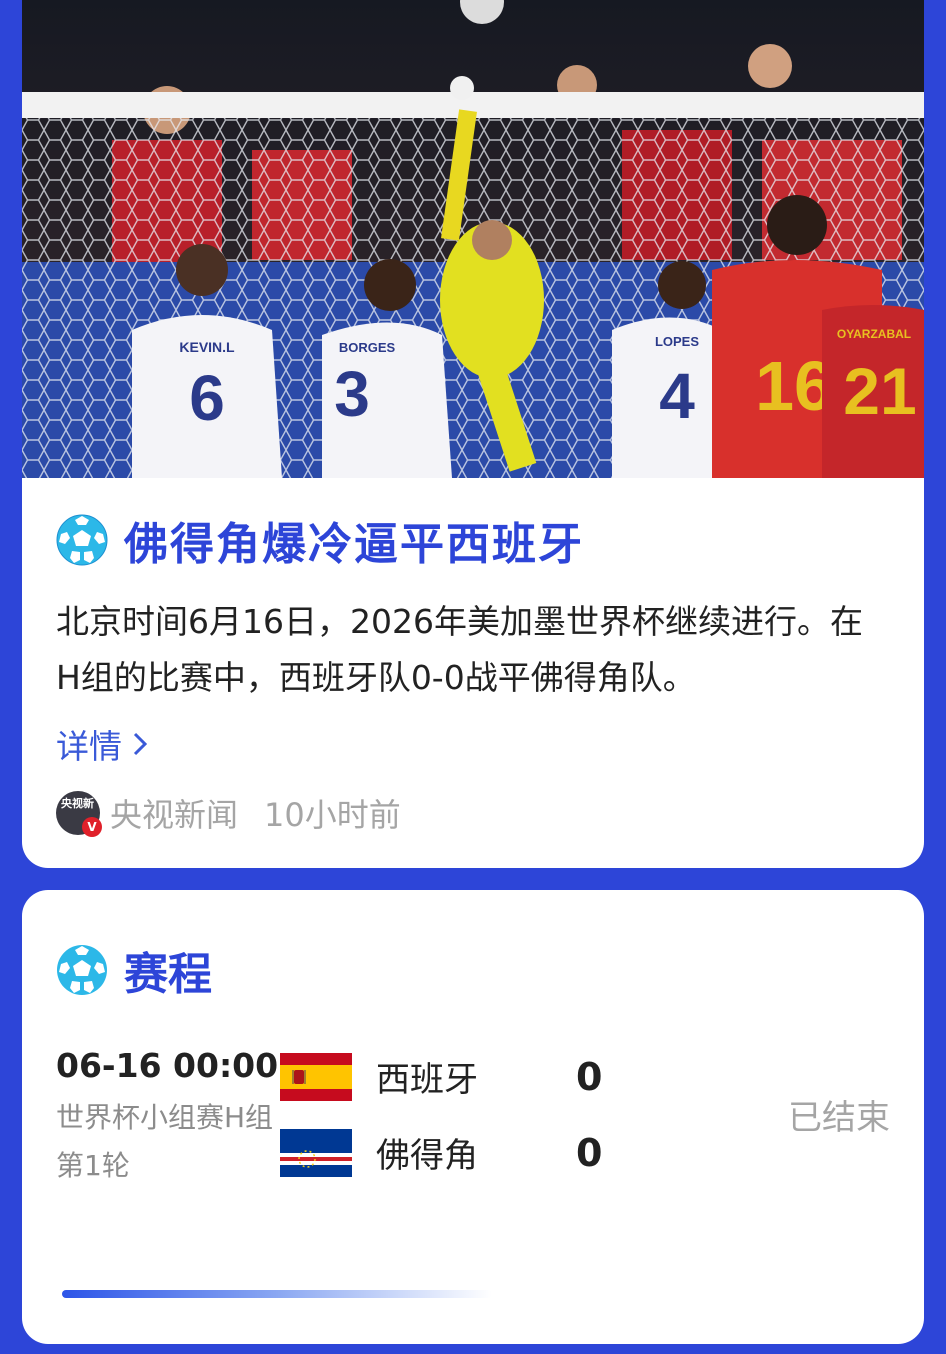 The image size is (946, 1354). I want to click on svg-text: OYARZABAL, so click(874, 334).